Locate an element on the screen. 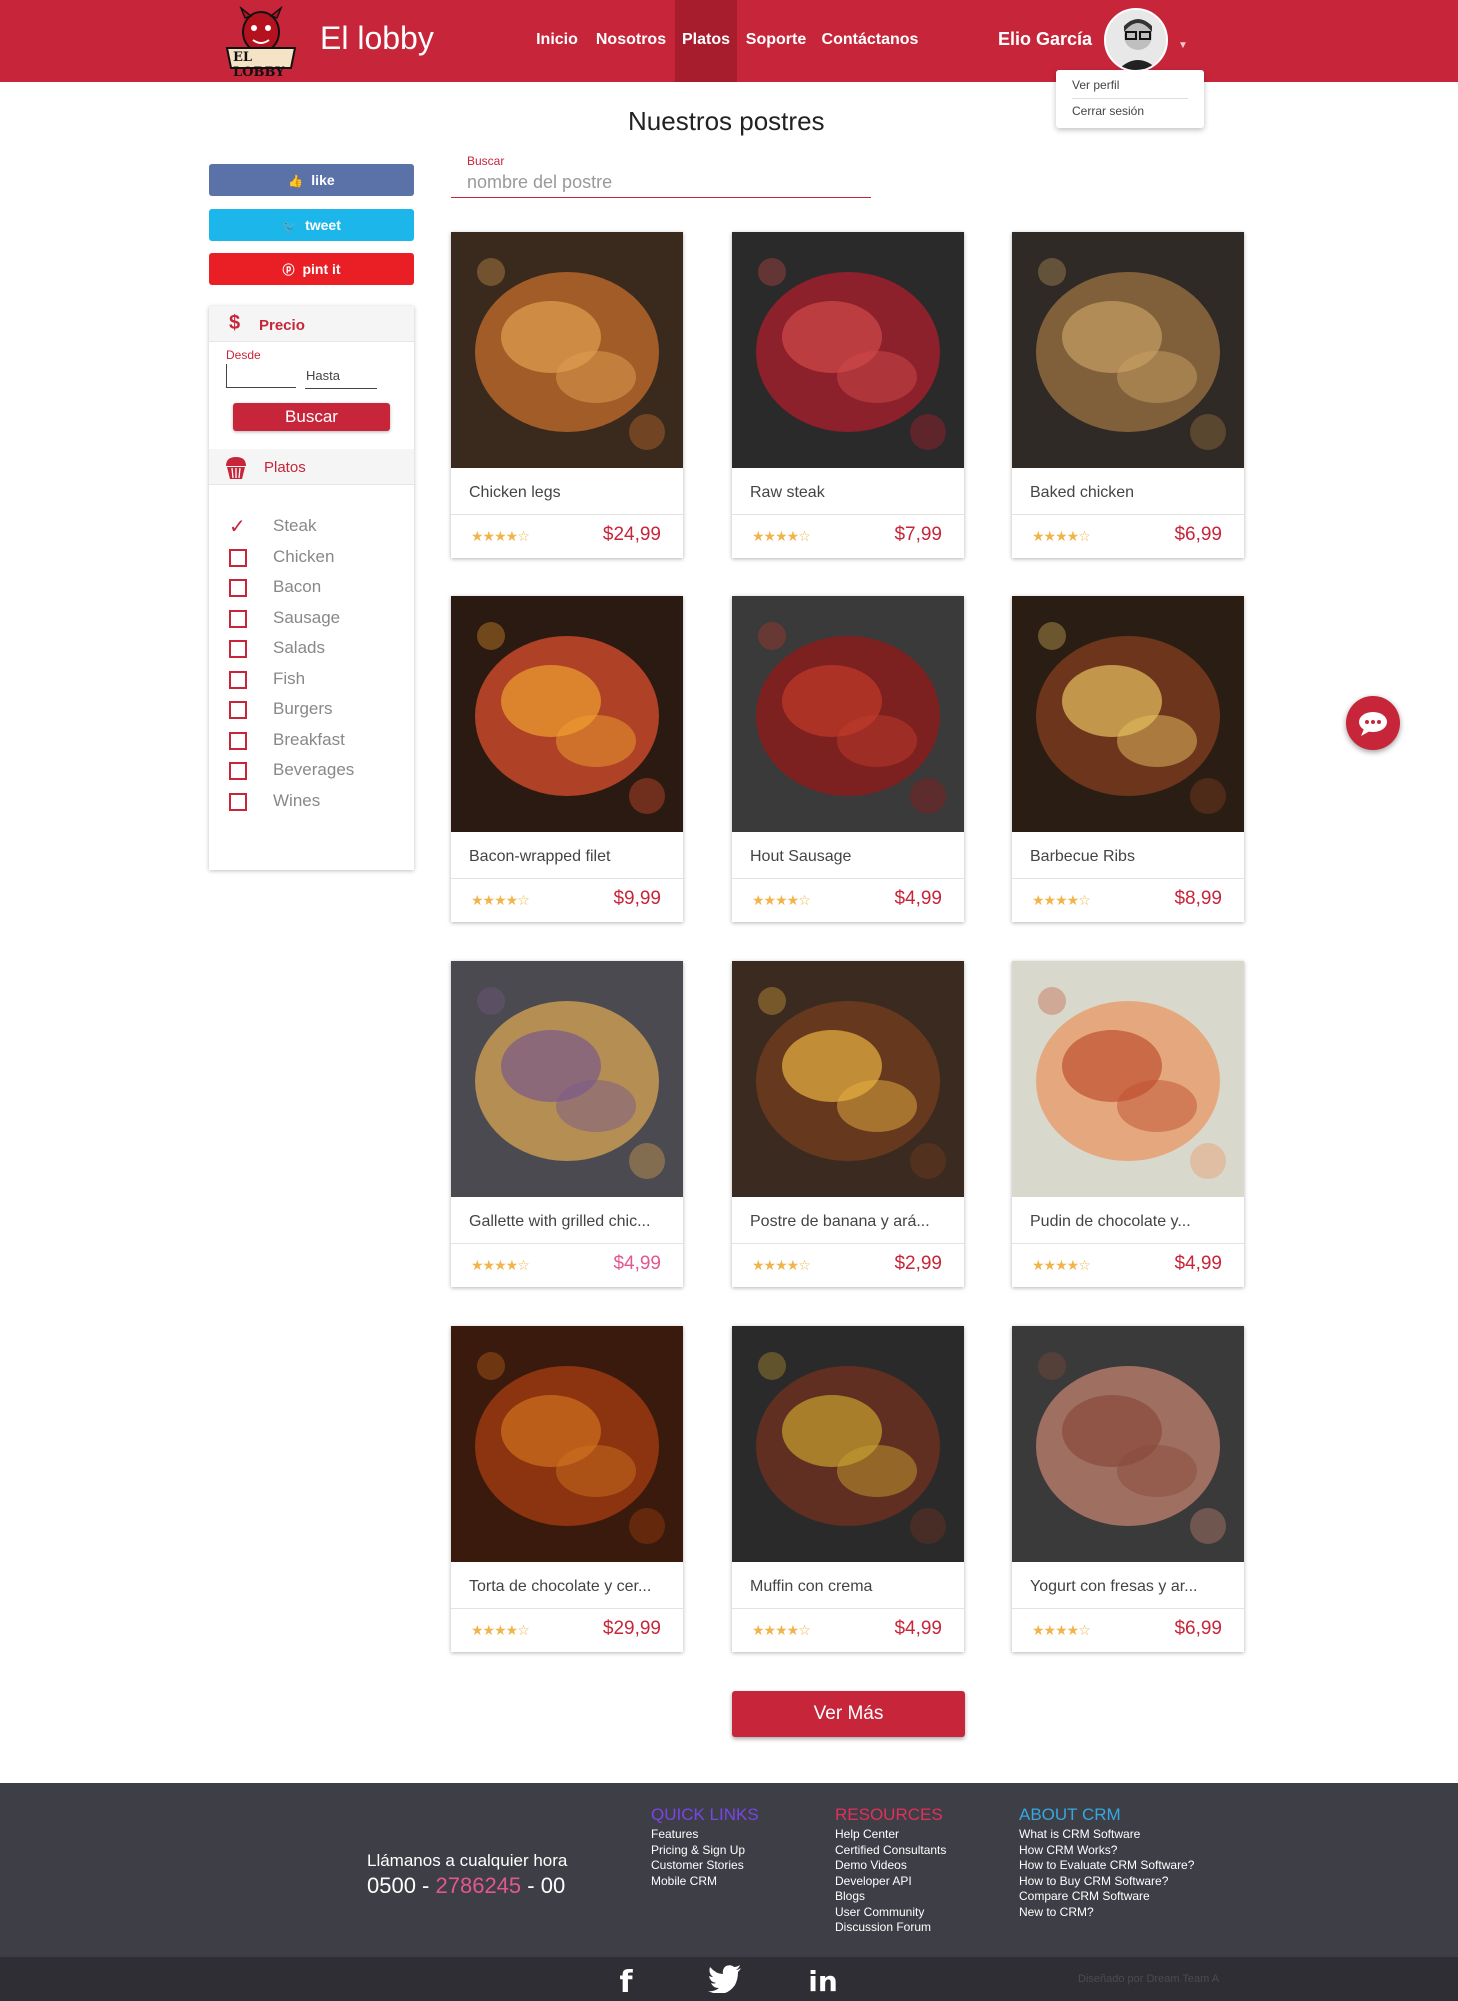 The image size is (1458, 2001). phone-number: 0500 - 2786245 - 00 is located at coordinates (466, 1886).